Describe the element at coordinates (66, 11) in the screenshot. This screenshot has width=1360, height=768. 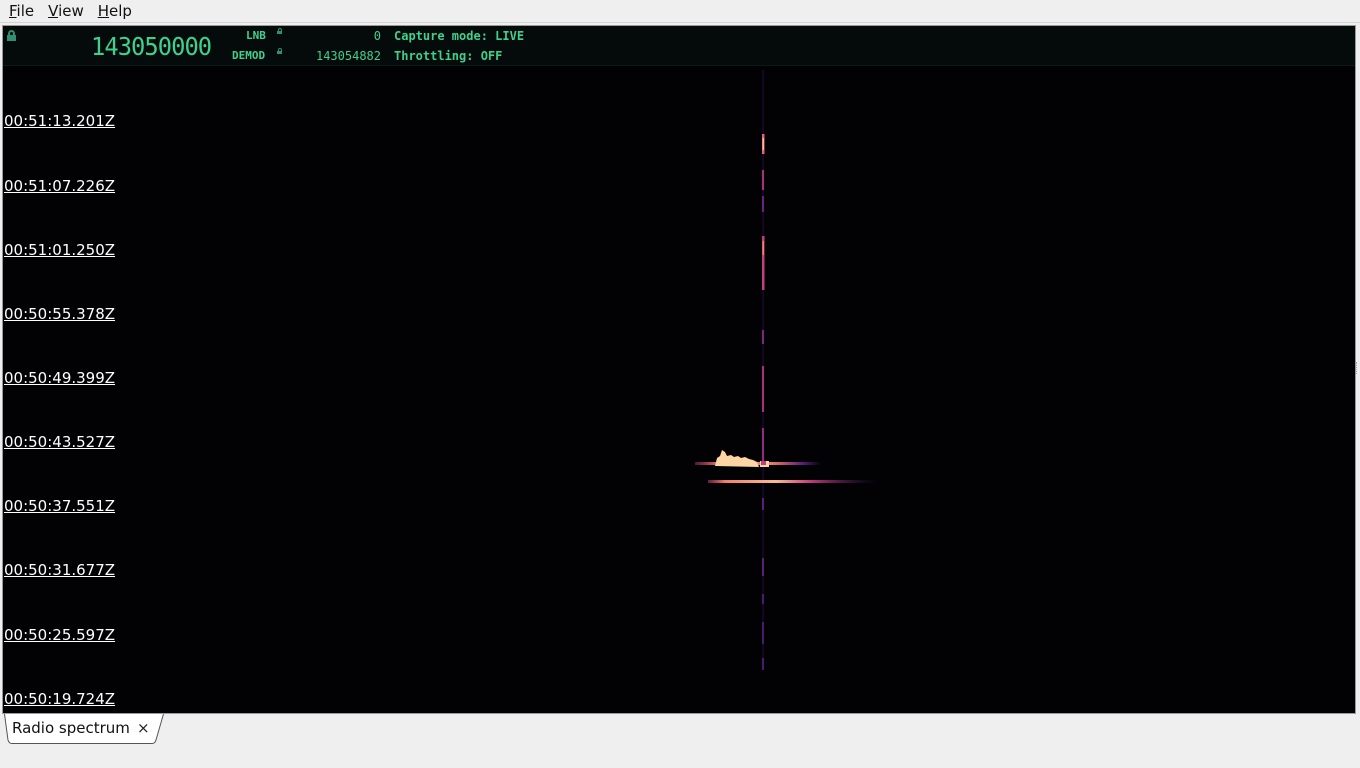
I see `menu-view: View` at that location.